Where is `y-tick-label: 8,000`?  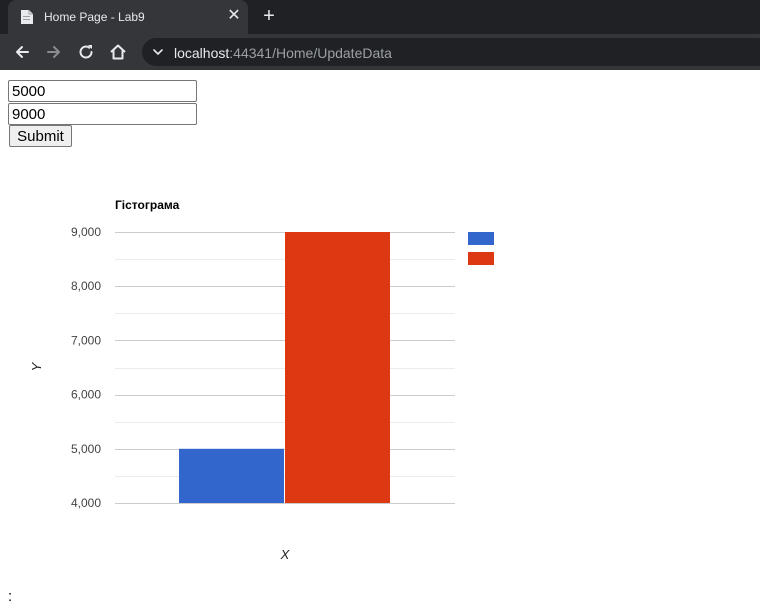 y-tick-label: 8,000 is located at coordinates (86, 286).